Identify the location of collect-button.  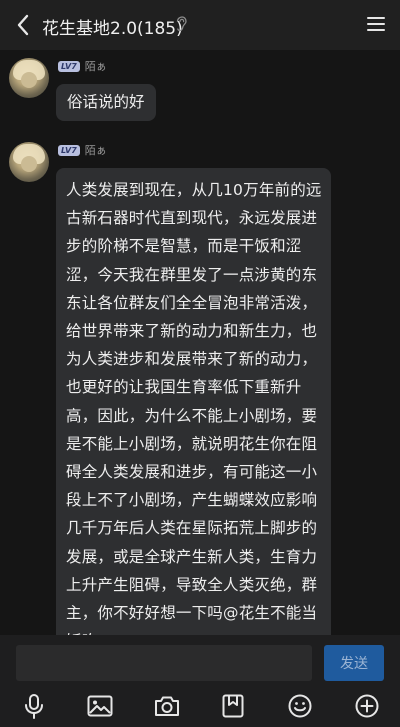
(233, 706).